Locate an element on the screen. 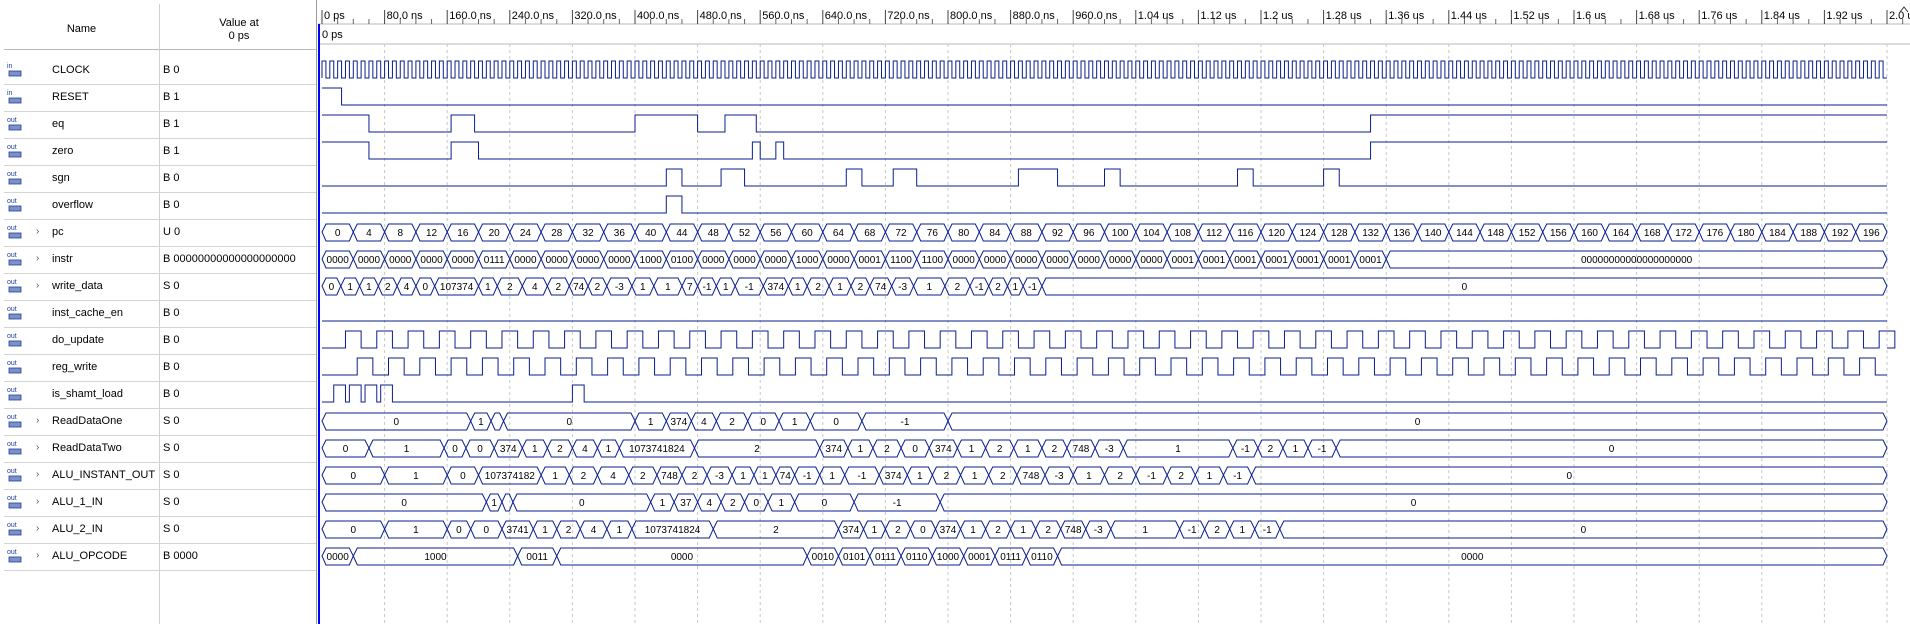 This screenshot has width=1910, height=624. signal-row: out zero B 1 is located at coordinates (160, 152).